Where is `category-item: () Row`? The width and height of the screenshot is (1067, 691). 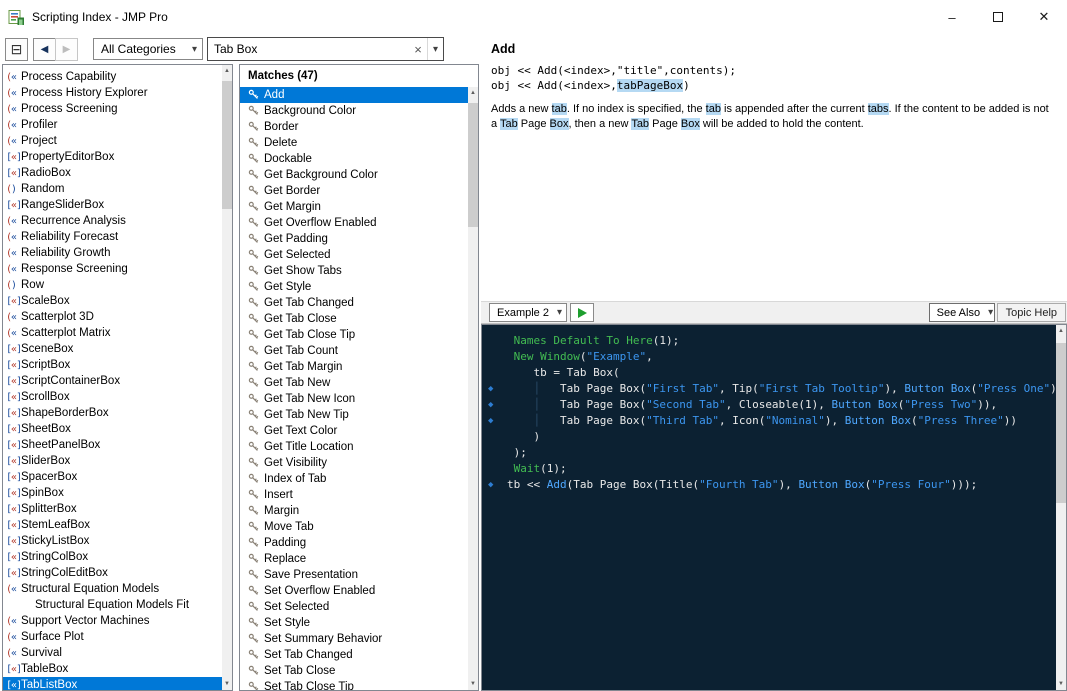
category-item: () Row is located at coordinates (112, 285).